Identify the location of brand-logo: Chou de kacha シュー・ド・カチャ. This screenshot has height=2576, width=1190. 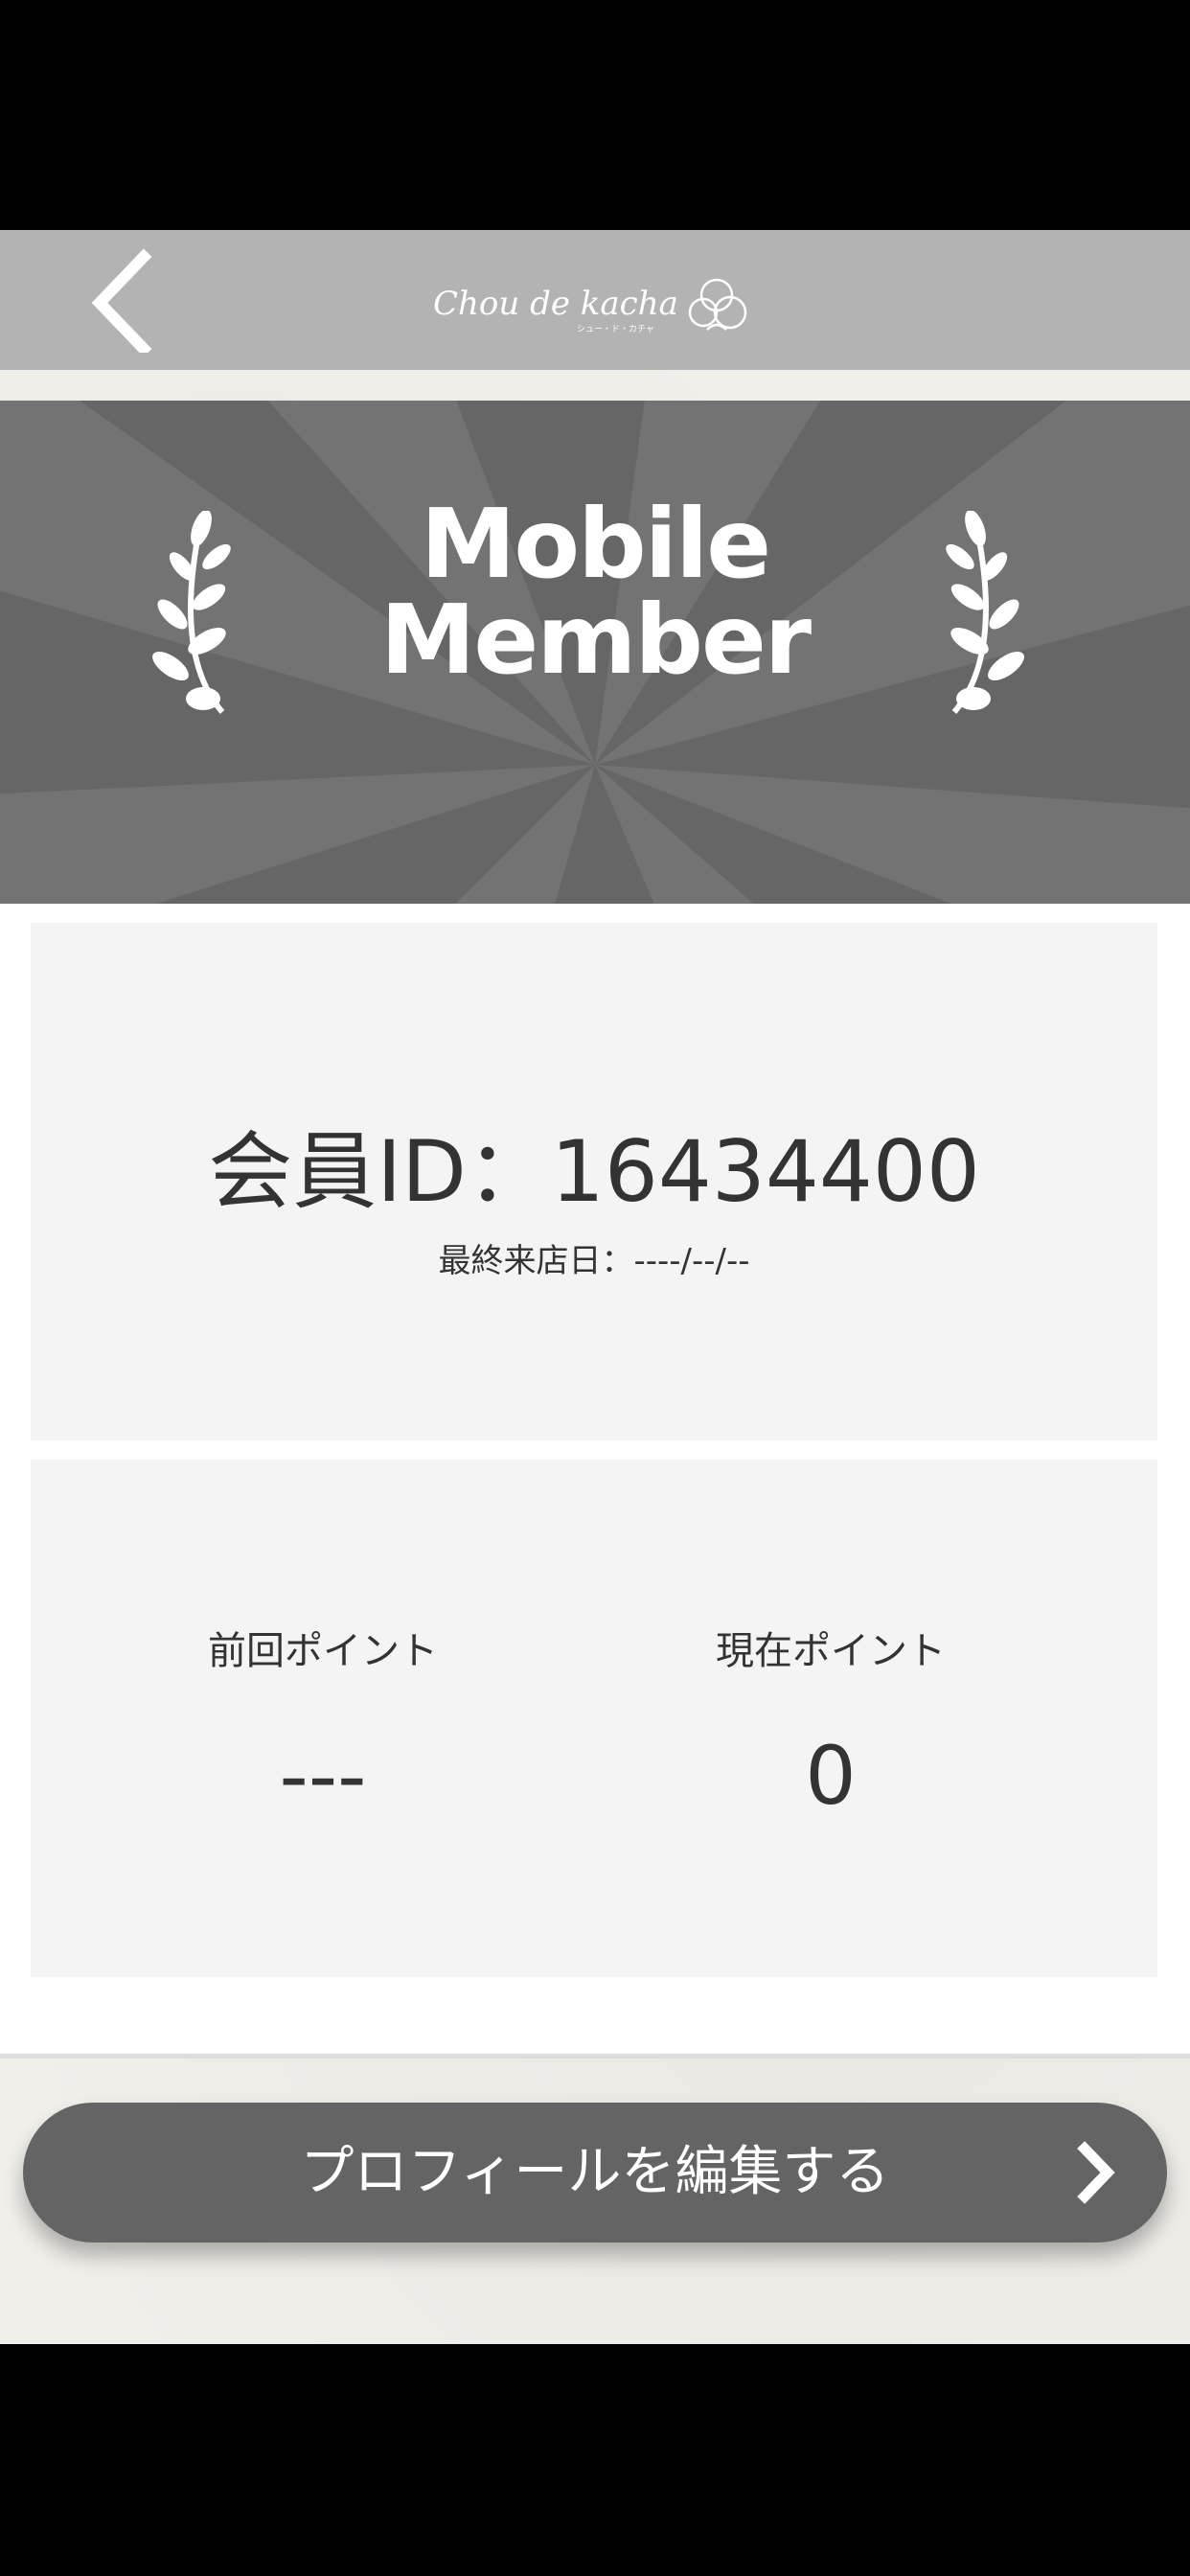
(596, 300).